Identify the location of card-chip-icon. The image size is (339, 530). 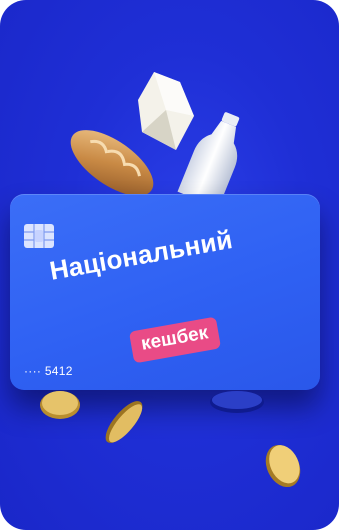
(39, 236).